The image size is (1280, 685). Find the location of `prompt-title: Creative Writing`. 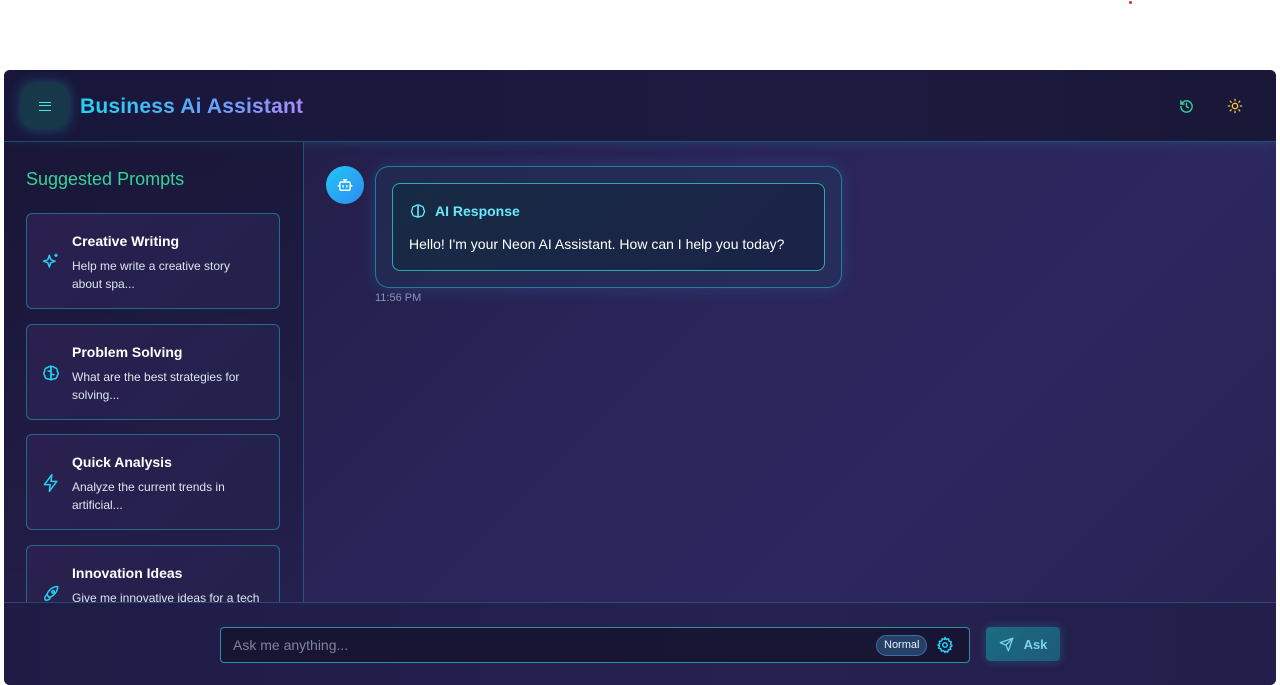

prompt-title: Creative Writing is located at coordinates (126, 241).